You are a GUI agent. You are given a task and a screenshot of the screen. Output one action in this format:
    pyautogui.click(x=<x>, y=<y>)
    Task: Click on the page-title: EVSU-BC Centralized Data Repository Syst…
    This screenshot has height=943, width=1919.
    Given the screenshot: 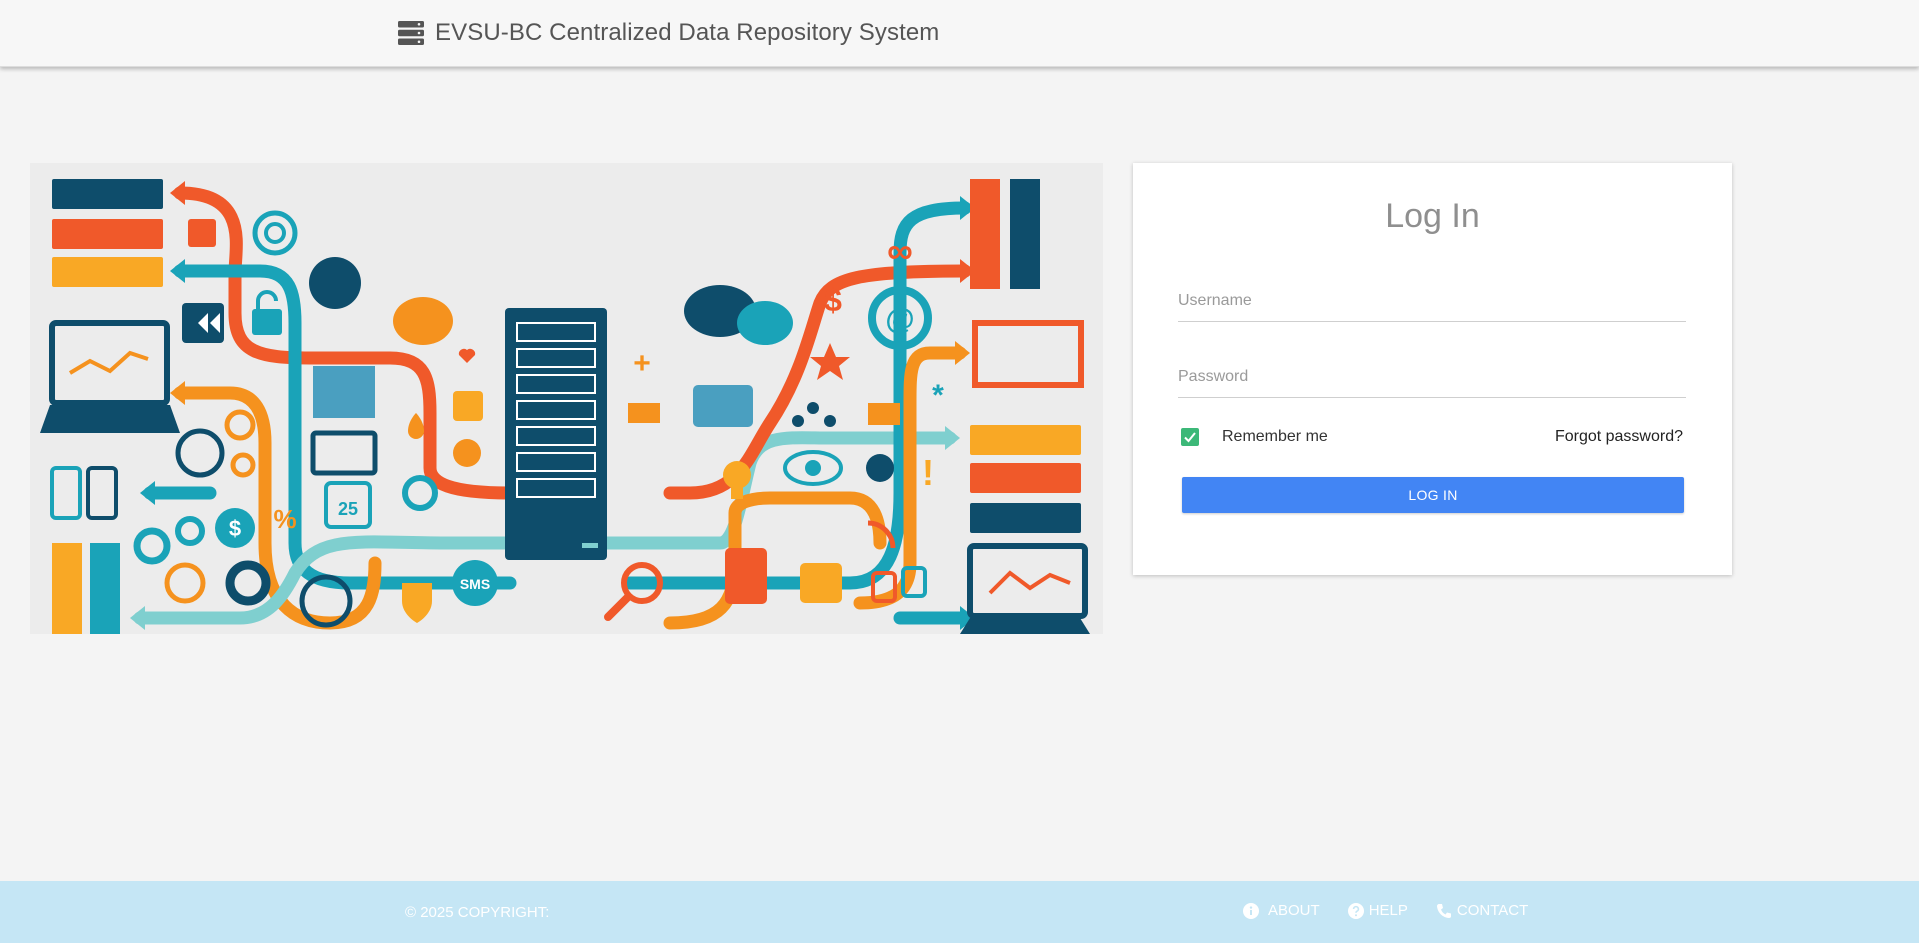 What is the action you would take?
    pyautogui.click(x=687, y=32)
    